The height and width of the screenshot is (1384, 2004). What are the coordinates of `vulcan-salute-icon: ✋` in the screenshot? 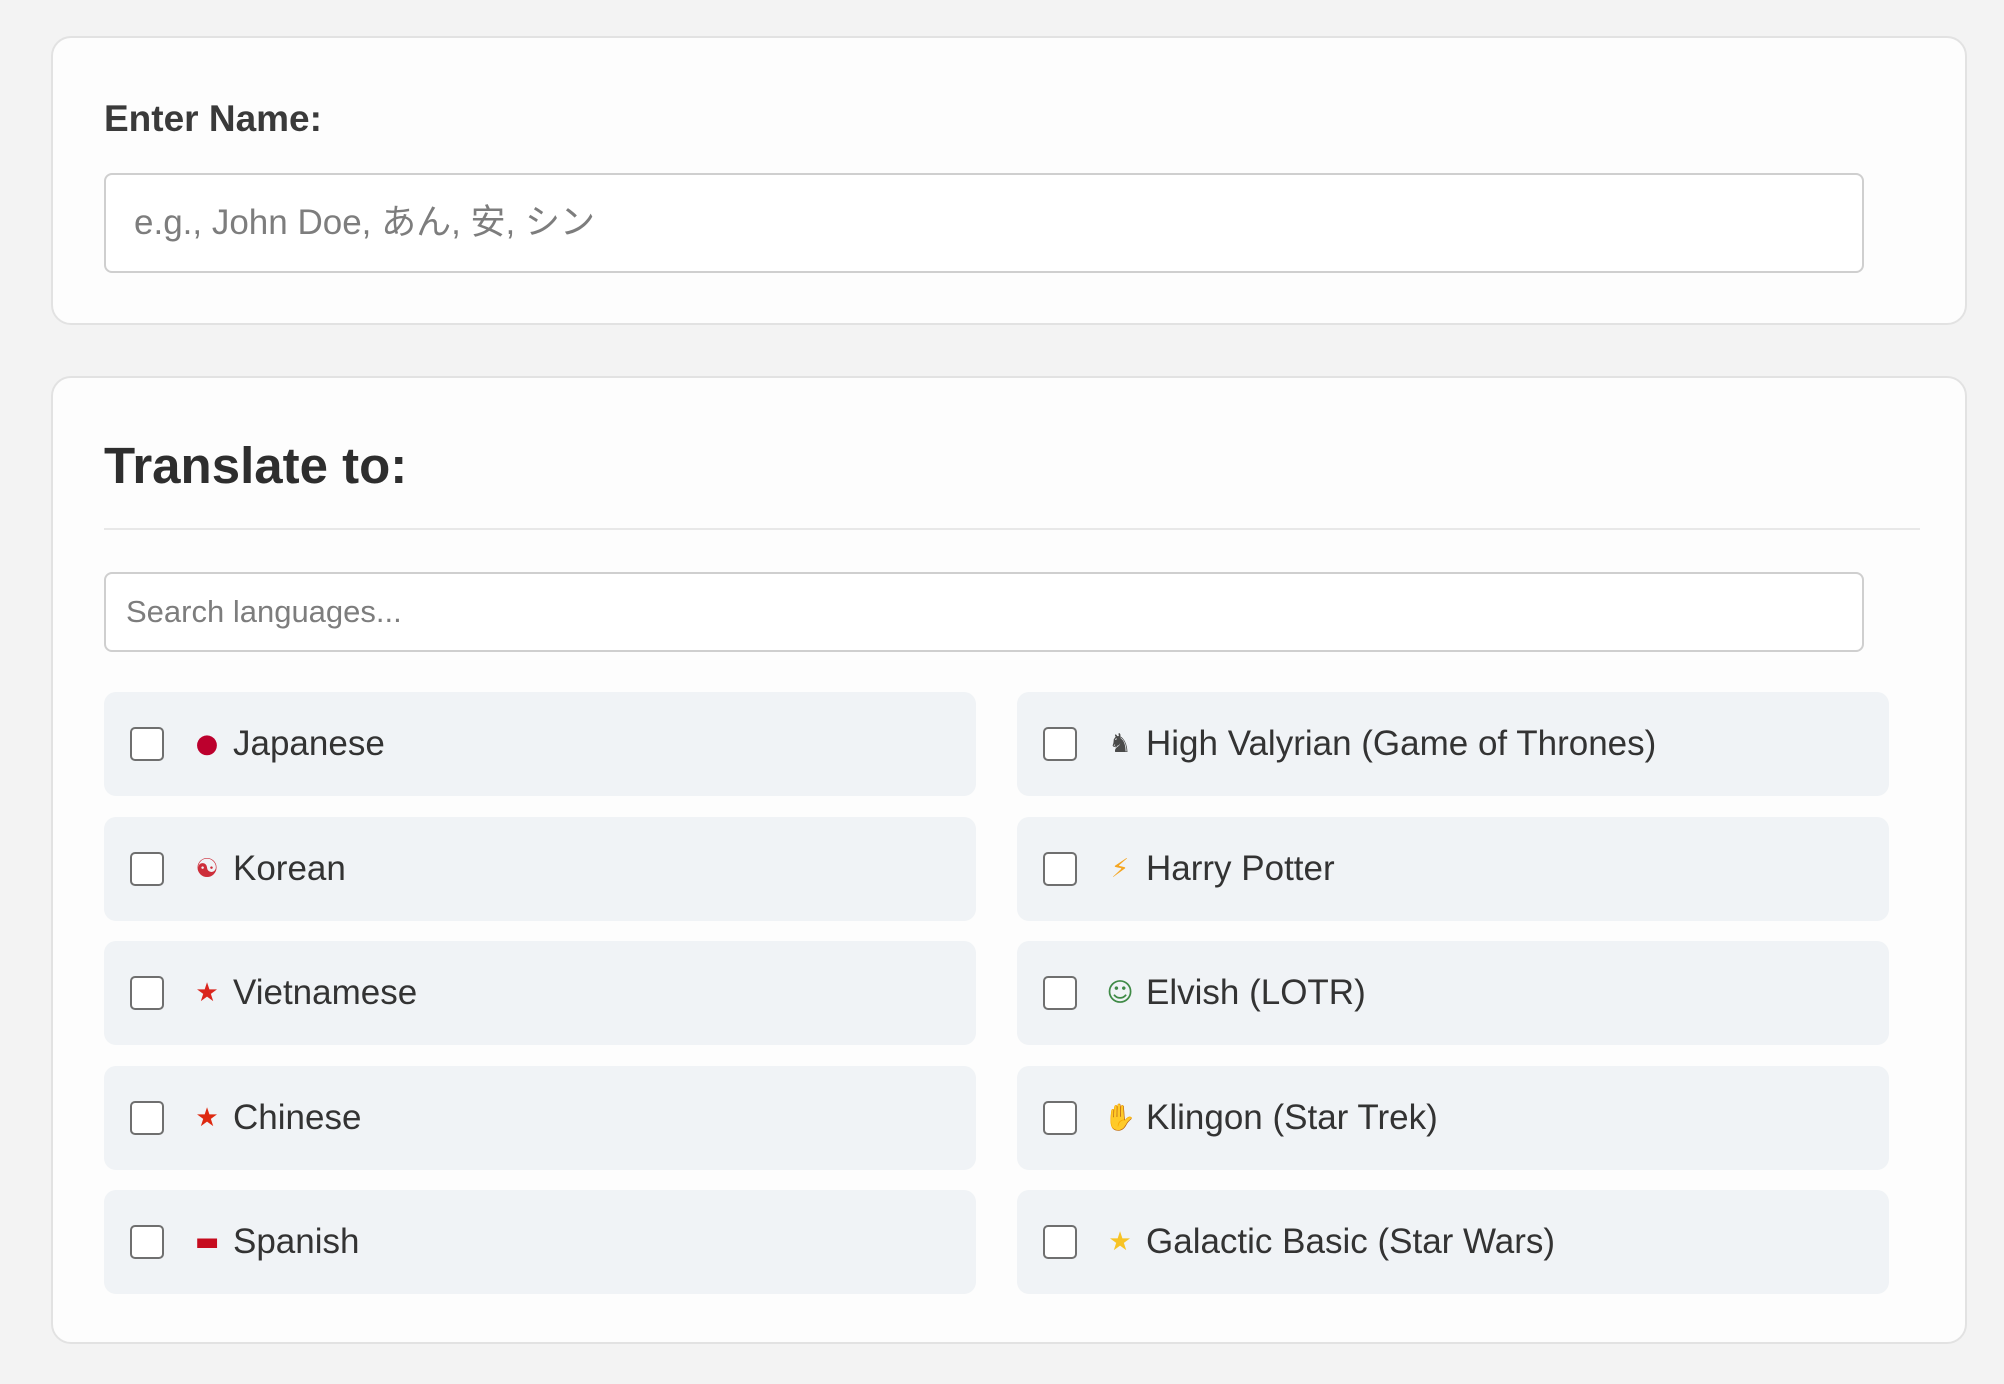 It's located at (1120, 1117).